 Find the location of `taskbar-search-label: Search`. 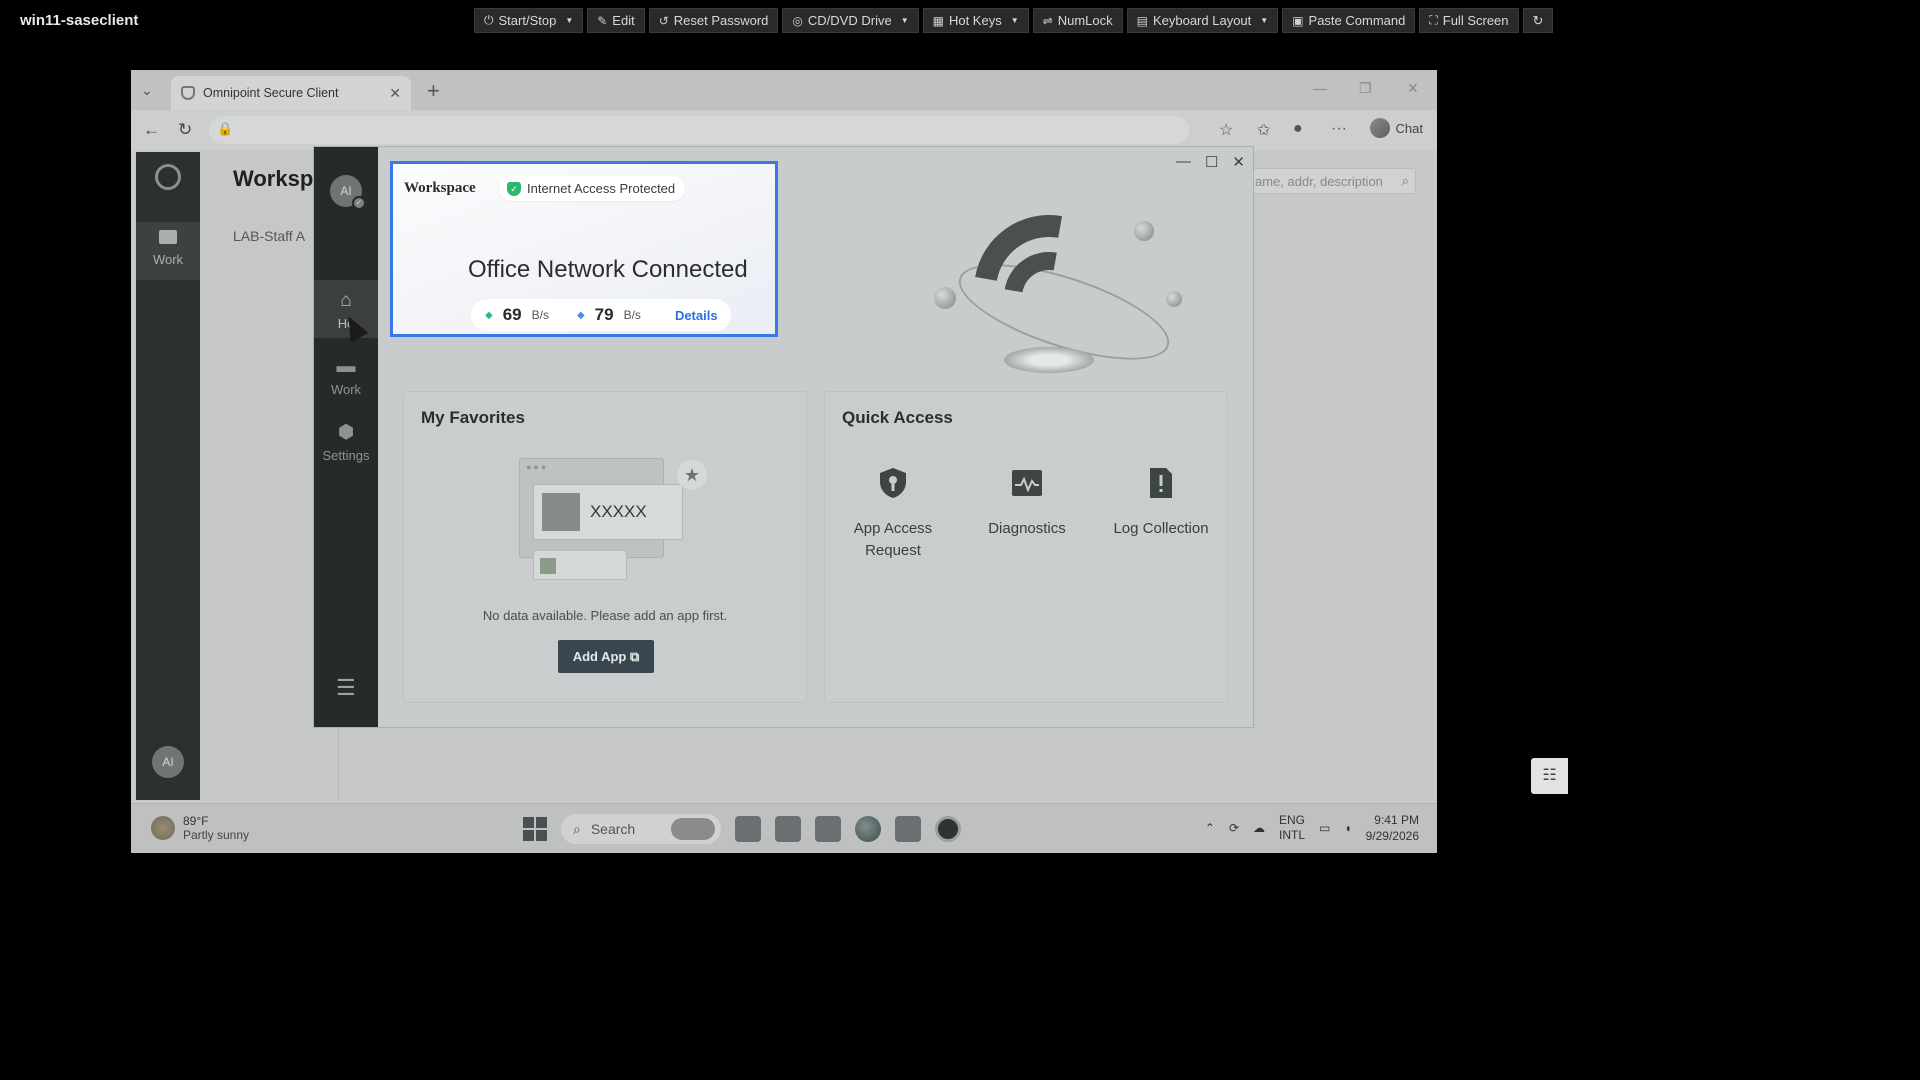

taskbar-search-label: Search is located at coordinates (613, 829).